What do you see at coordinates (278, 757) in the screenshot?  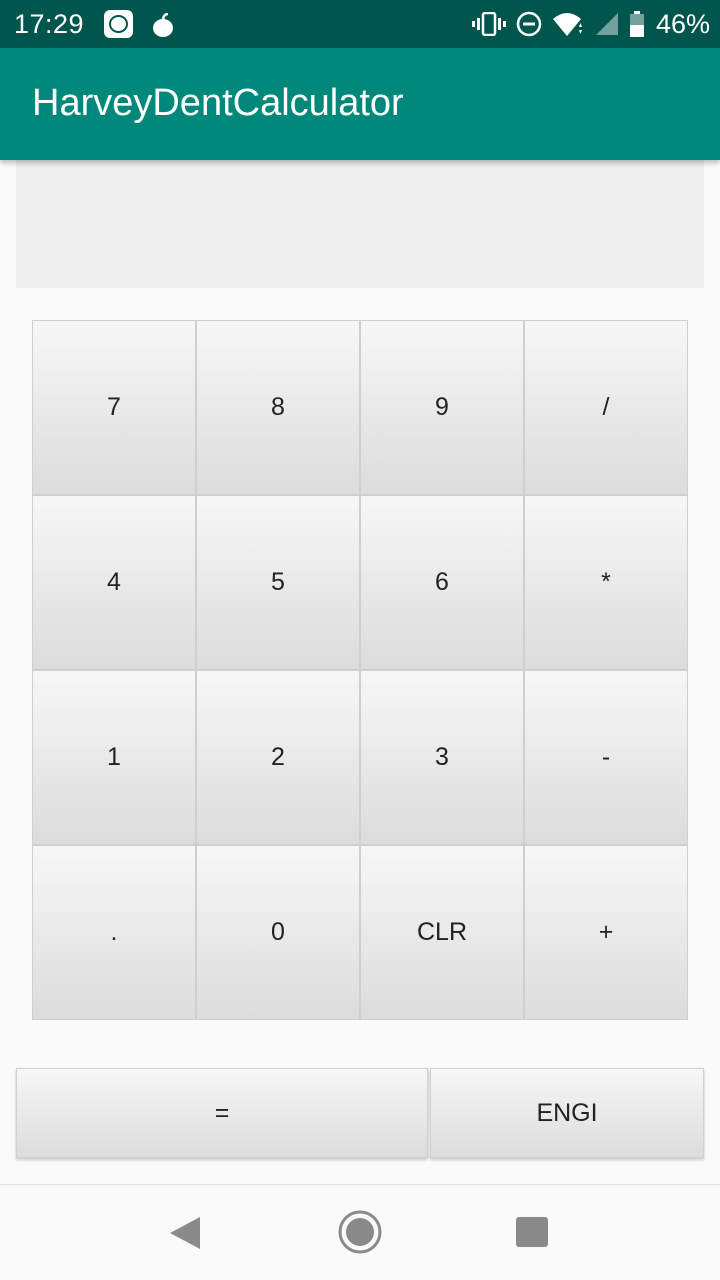 I see `key-2: 2` at bounding box center [278, 757].